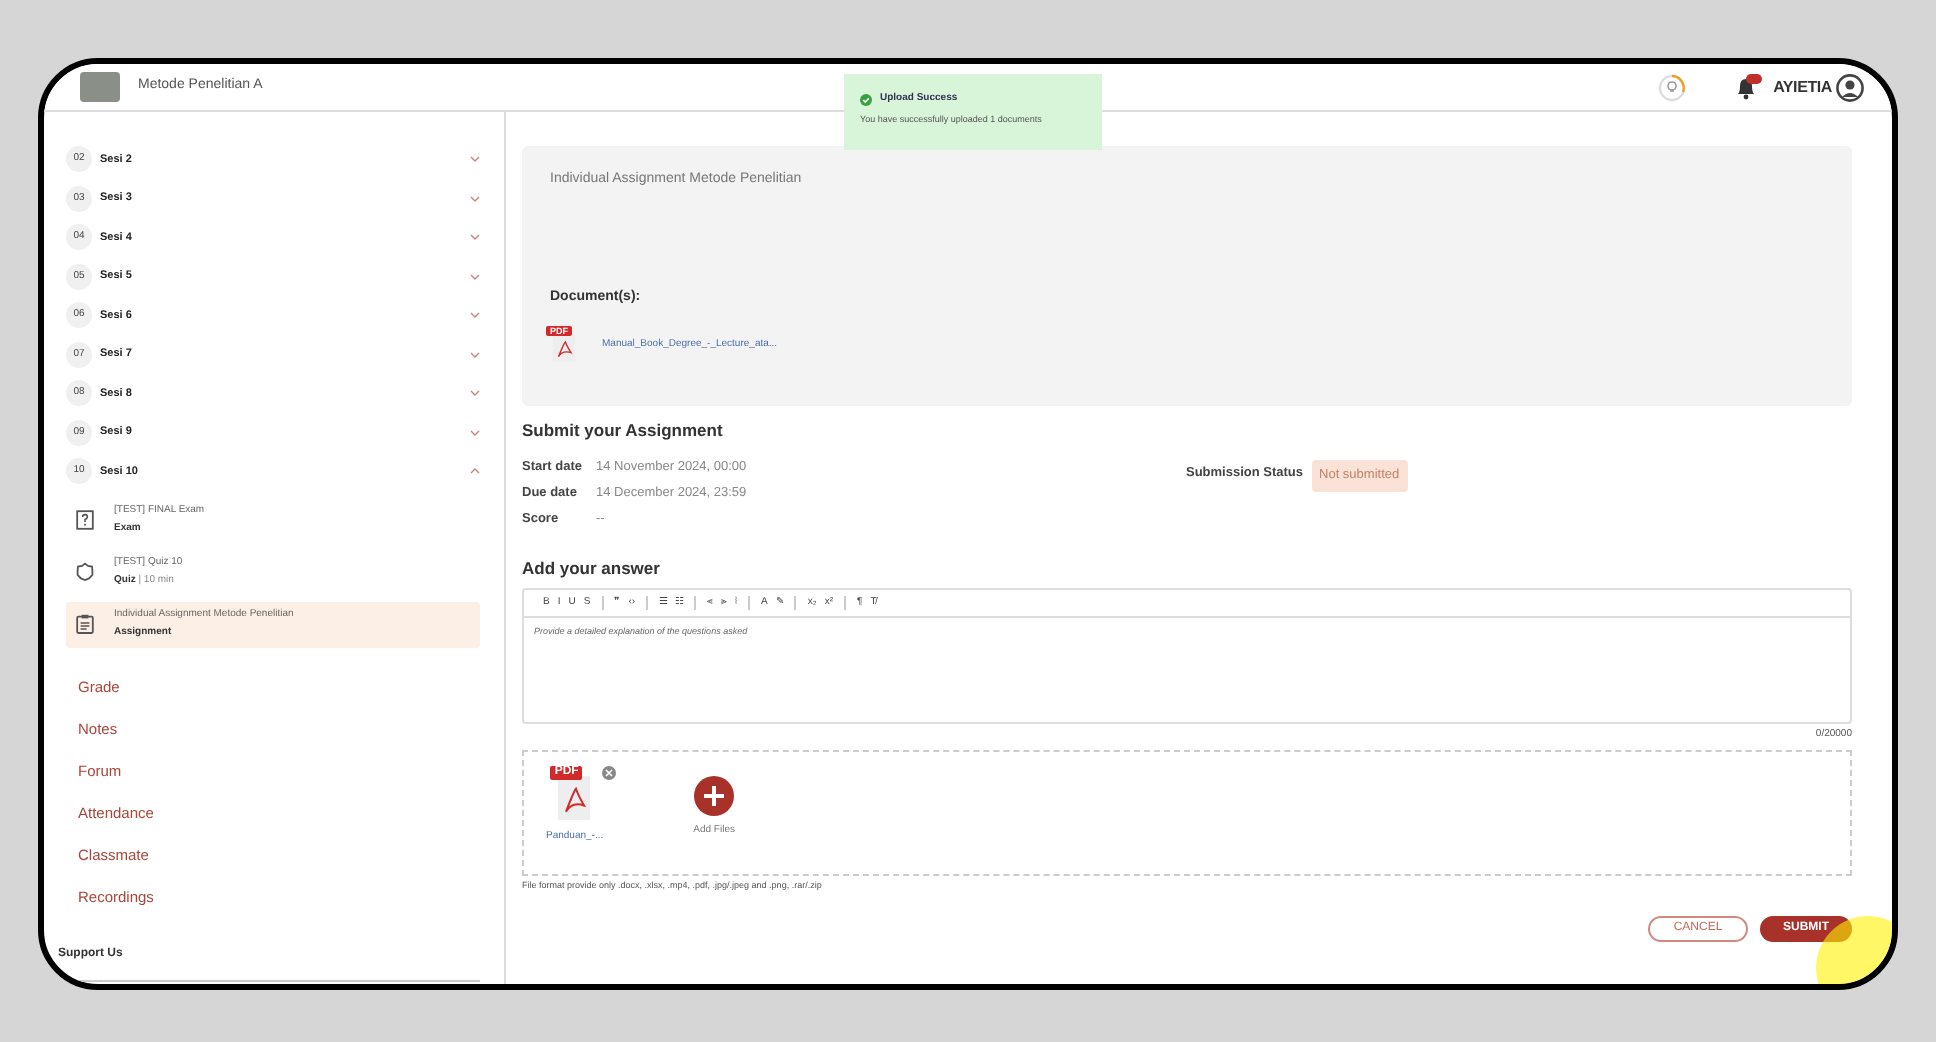  Describe the element at coordinates (85, 572) in the screenshot. I see `badge-icon` at that location.